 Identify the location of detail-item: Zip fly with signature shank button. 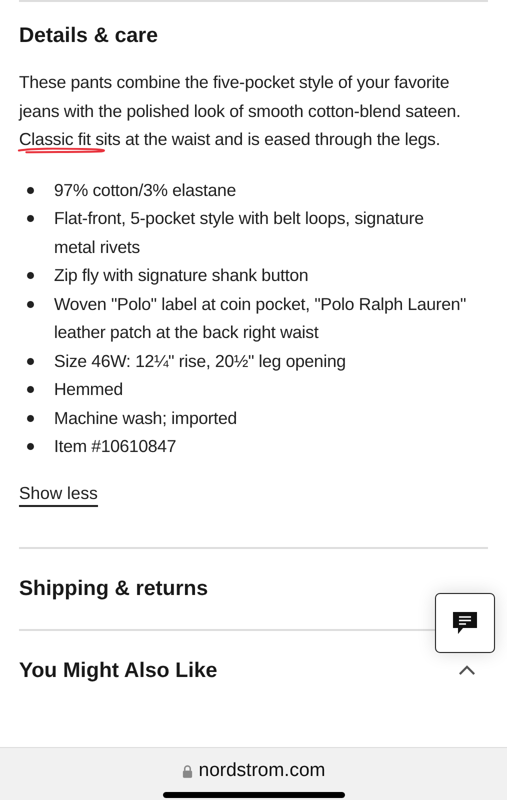
(181, 275).